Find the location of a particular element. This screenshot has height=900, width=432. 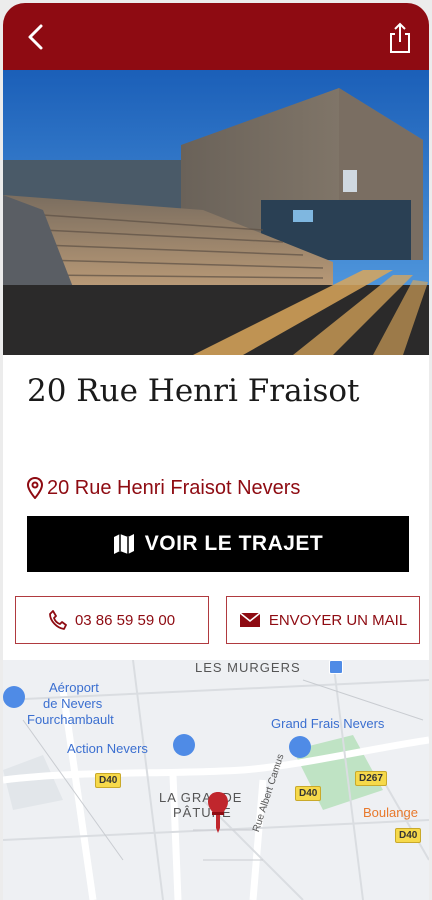

map-label-murgers: LES MURGERS is located at coordinates (248, 667).